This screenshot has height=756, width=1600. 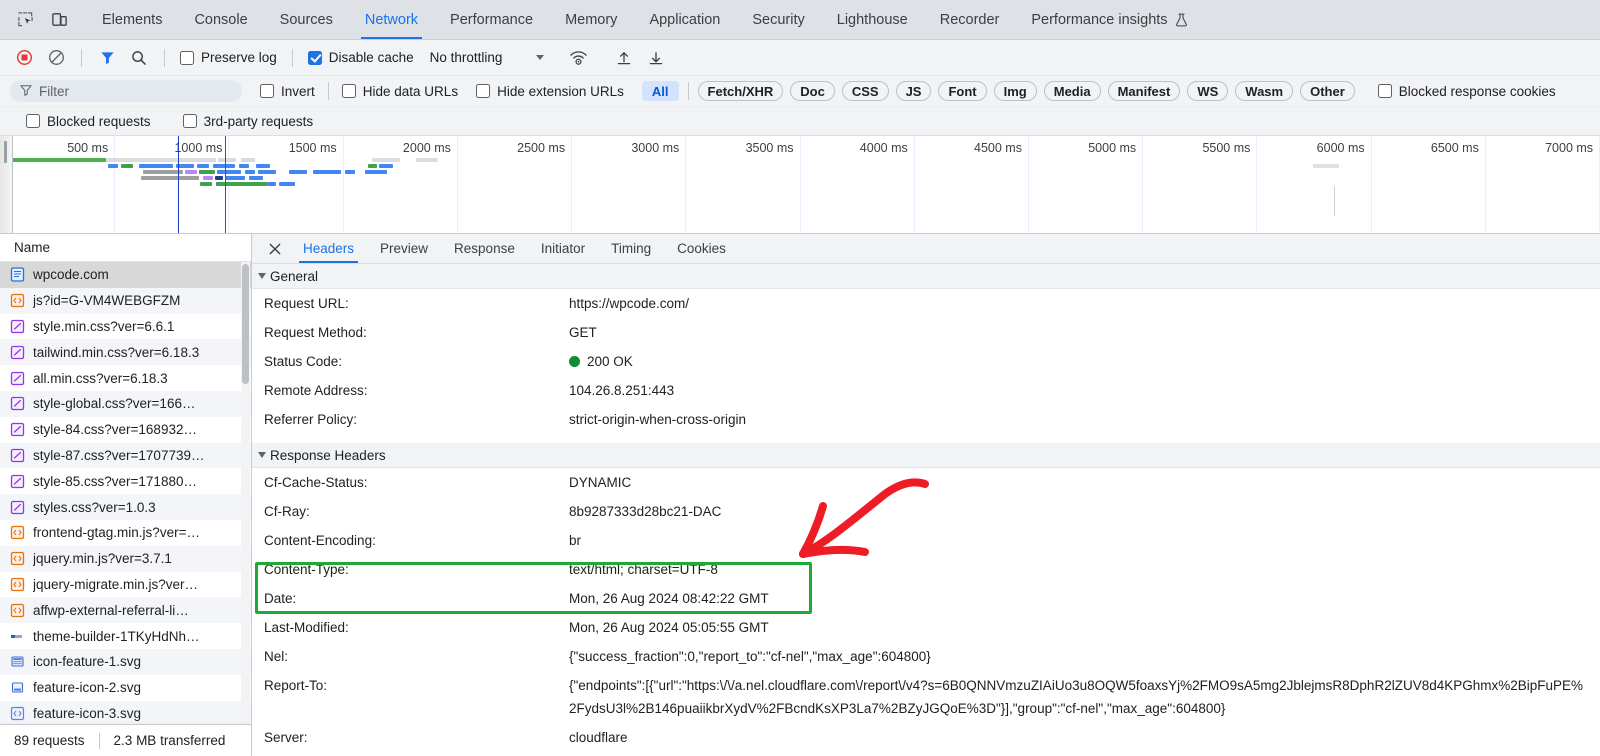 What do you see at coordinates (926, 390) in the screenshot?
I see `header-row-remote-address: Remote Address: 104.26.8.251:443` at bounding box center [926, 390].